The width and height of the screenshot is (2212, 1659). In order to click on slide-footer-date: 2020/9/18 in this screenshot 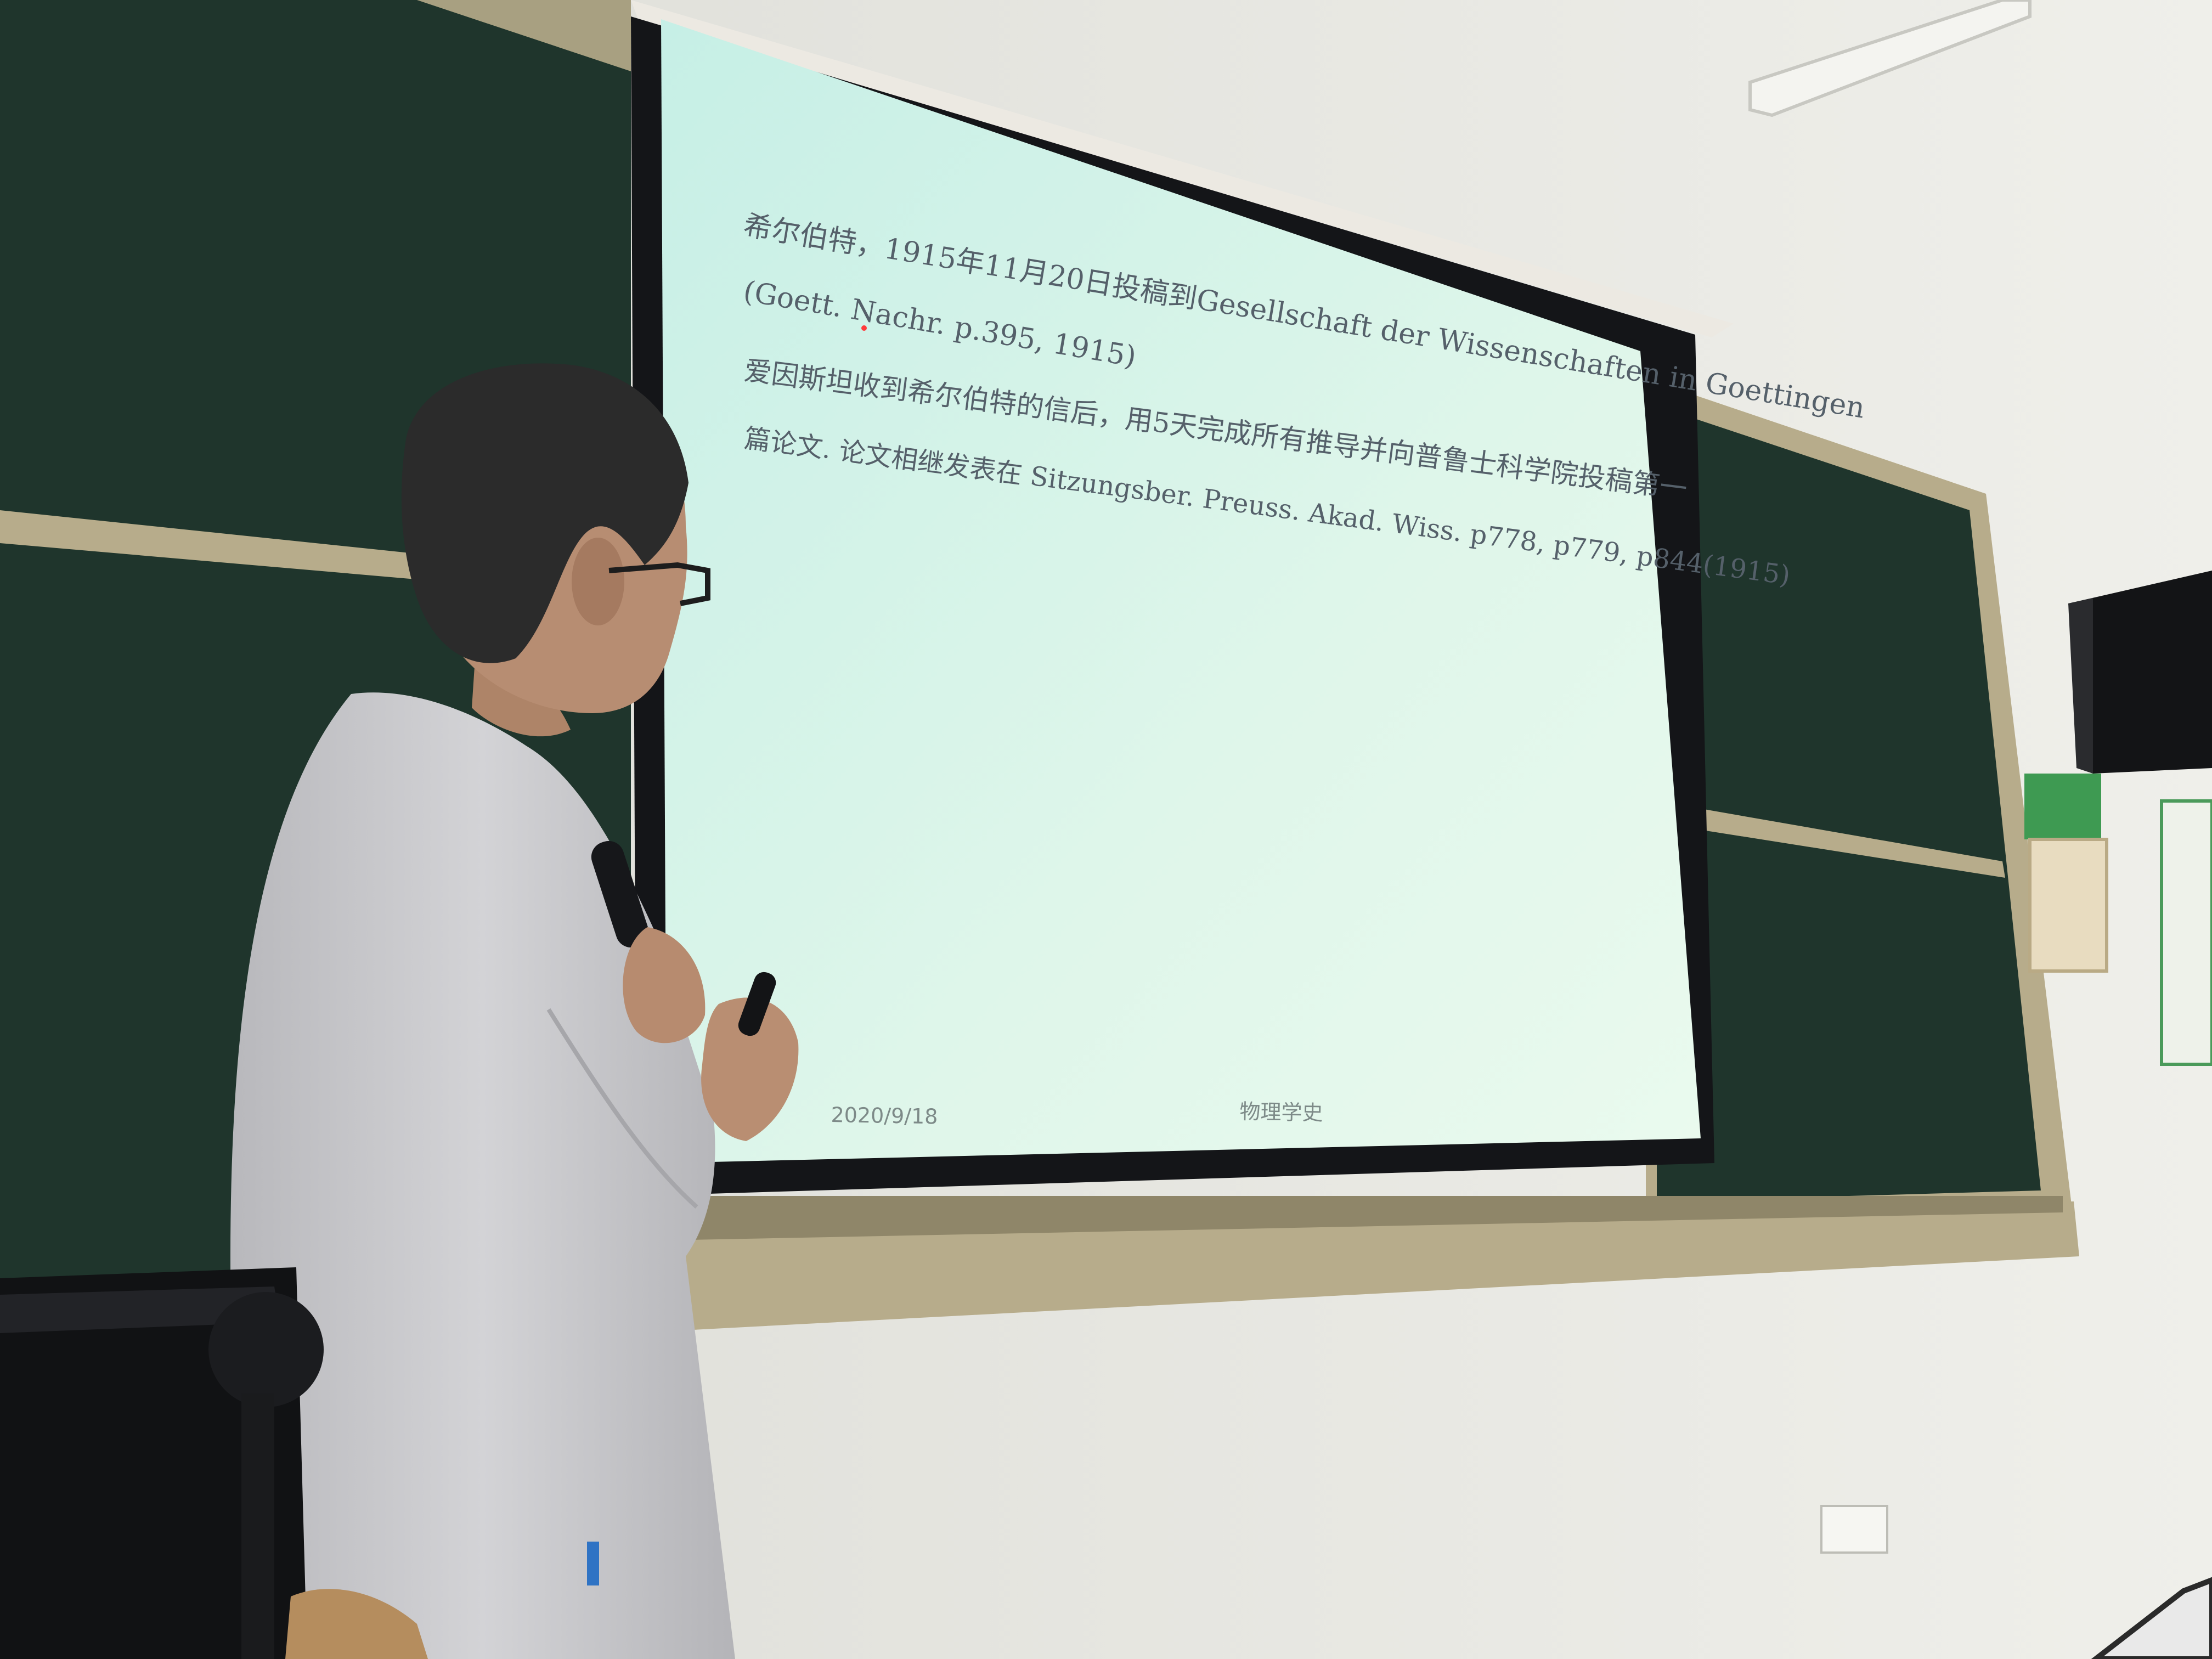, I will do `click(885, 1116)`.